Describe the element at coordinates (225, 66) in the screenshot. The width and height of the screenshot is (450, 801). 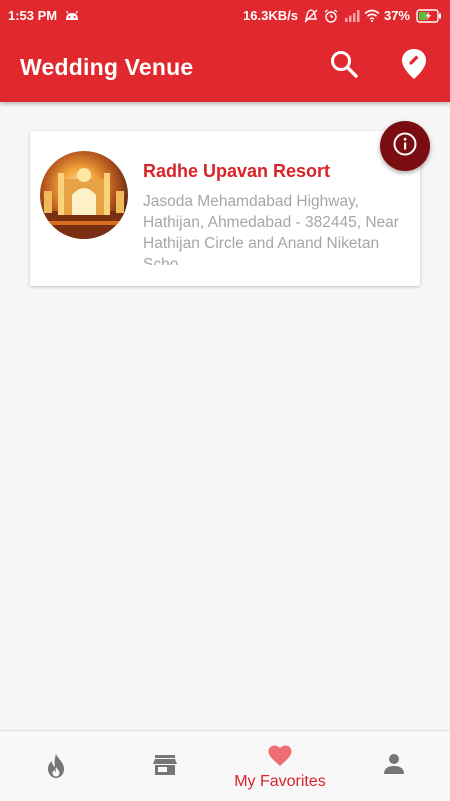
I see `app-bar: Wedding Venue` at that location.